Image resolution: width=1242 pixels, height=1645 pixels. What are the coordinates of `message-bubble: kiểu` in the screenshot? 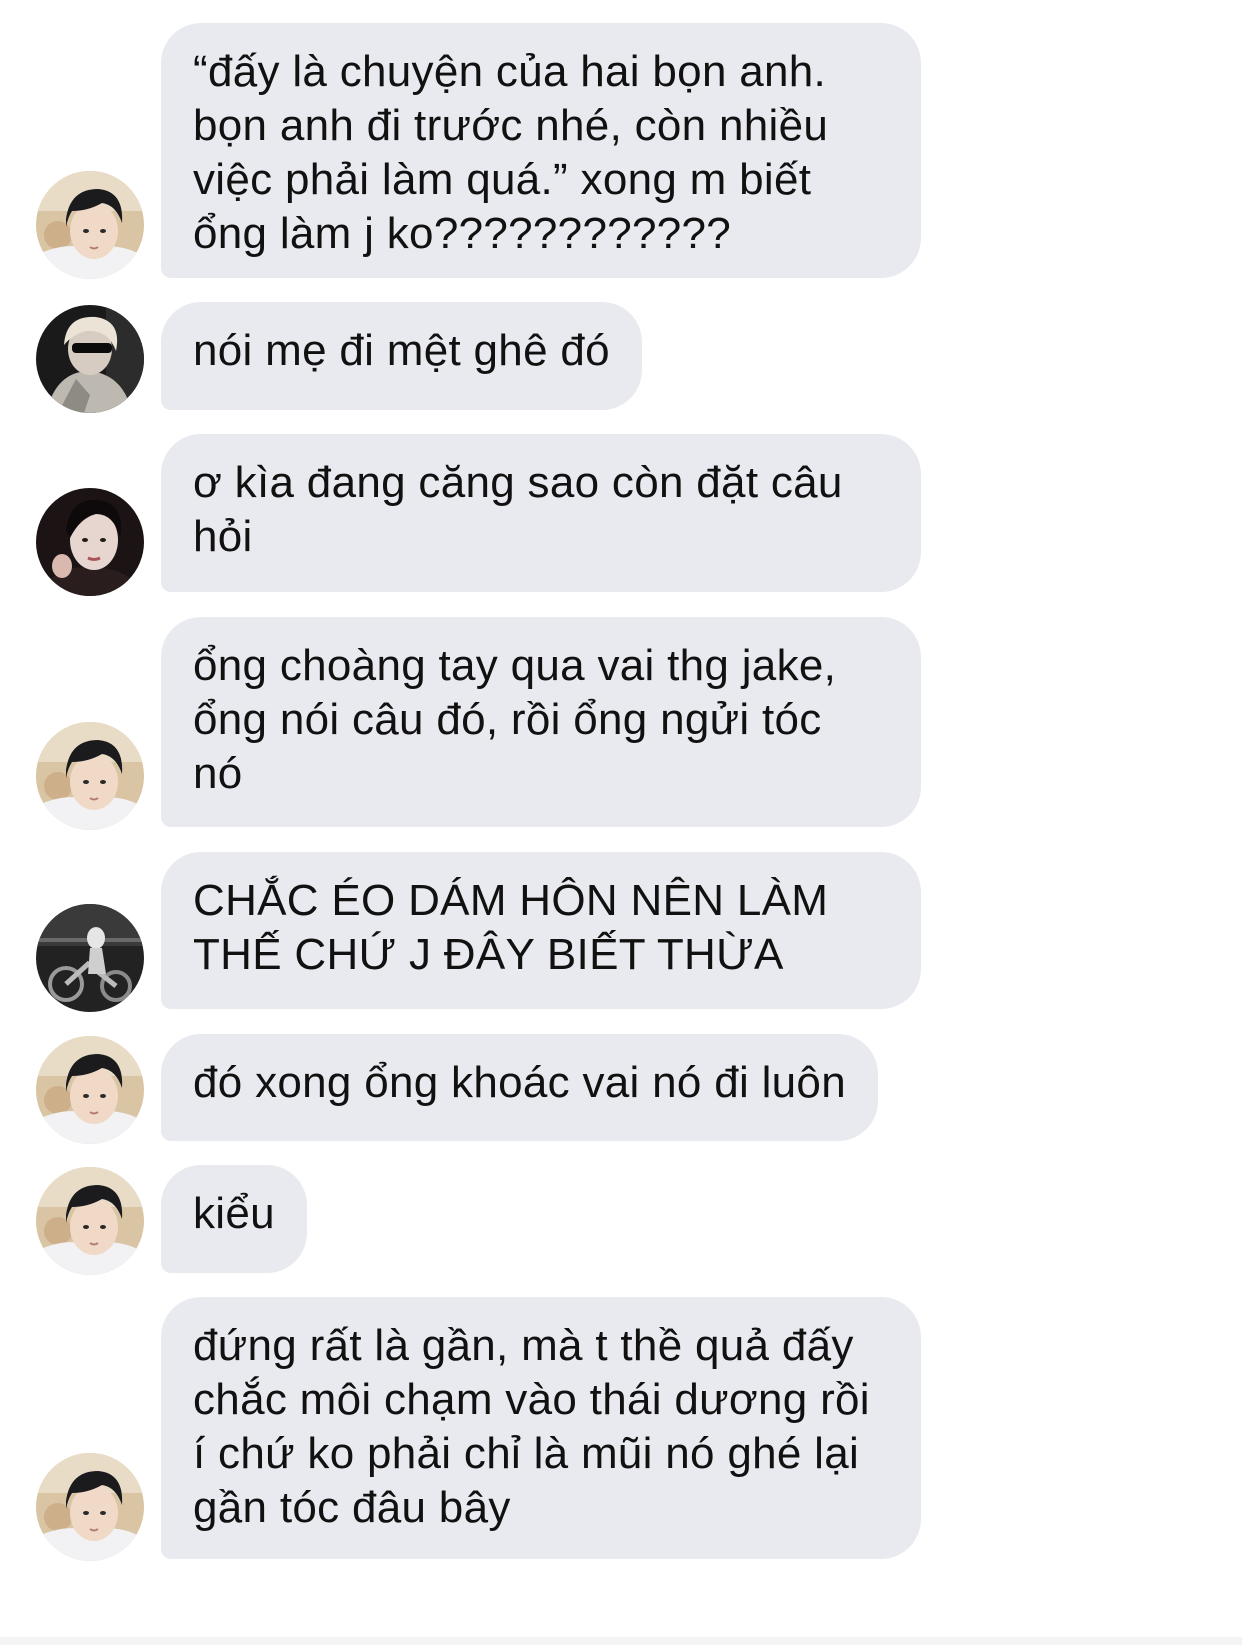 It's located at (234, 1219).